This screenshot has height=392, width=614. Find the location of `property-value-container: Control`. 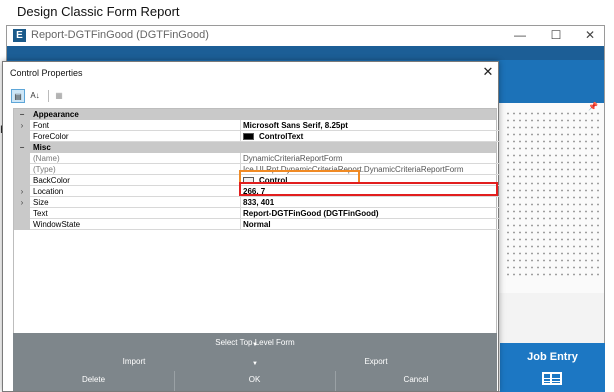

property-value-container: Control is located at coordinates (369, 180).